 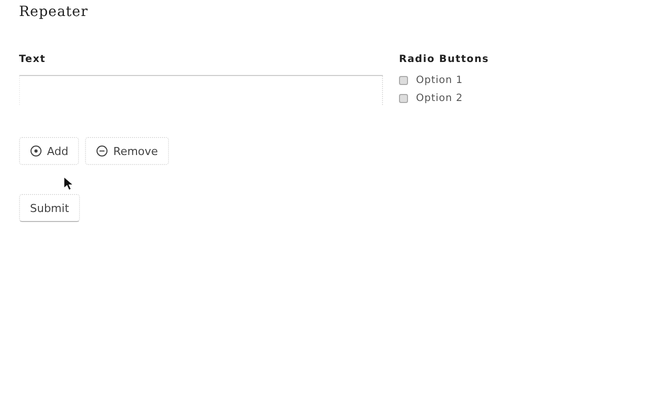 I want to click on radio-option: Option 1, so click(x=444, y=80).